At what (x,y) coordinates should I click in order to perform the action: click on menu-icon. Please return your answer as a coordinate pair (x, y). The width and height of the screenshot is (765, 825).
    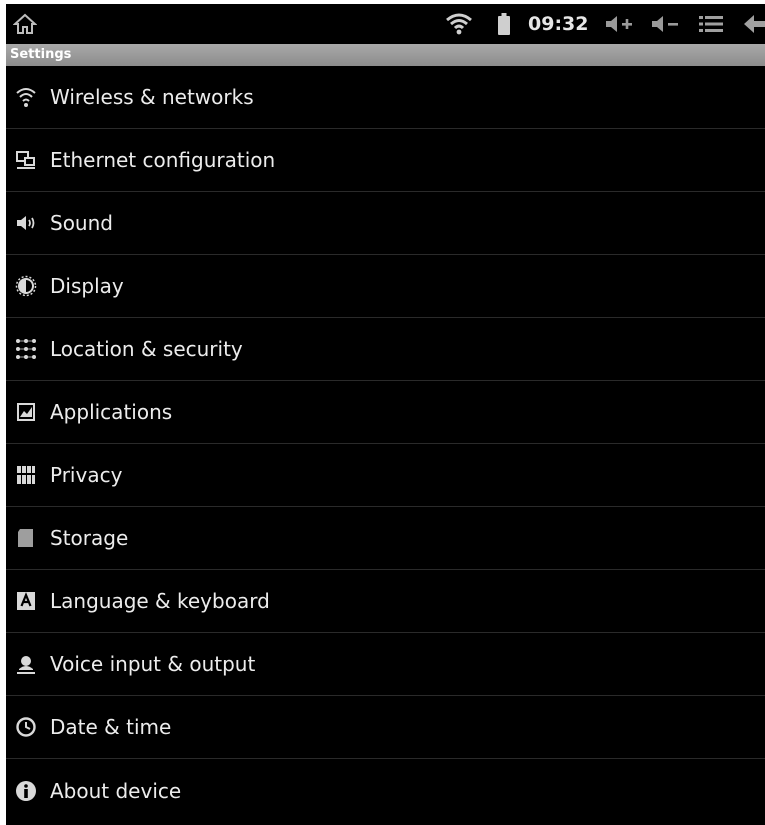
    Looking at the image, I should click on (711, 24).